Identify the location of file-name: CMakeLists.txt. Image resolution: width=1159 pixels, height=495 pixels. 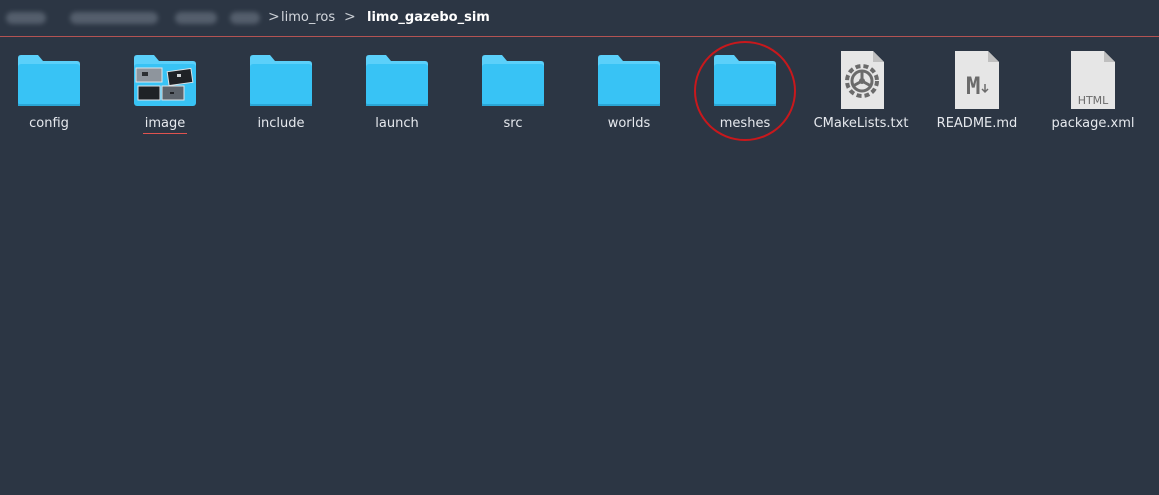
(861, 123).